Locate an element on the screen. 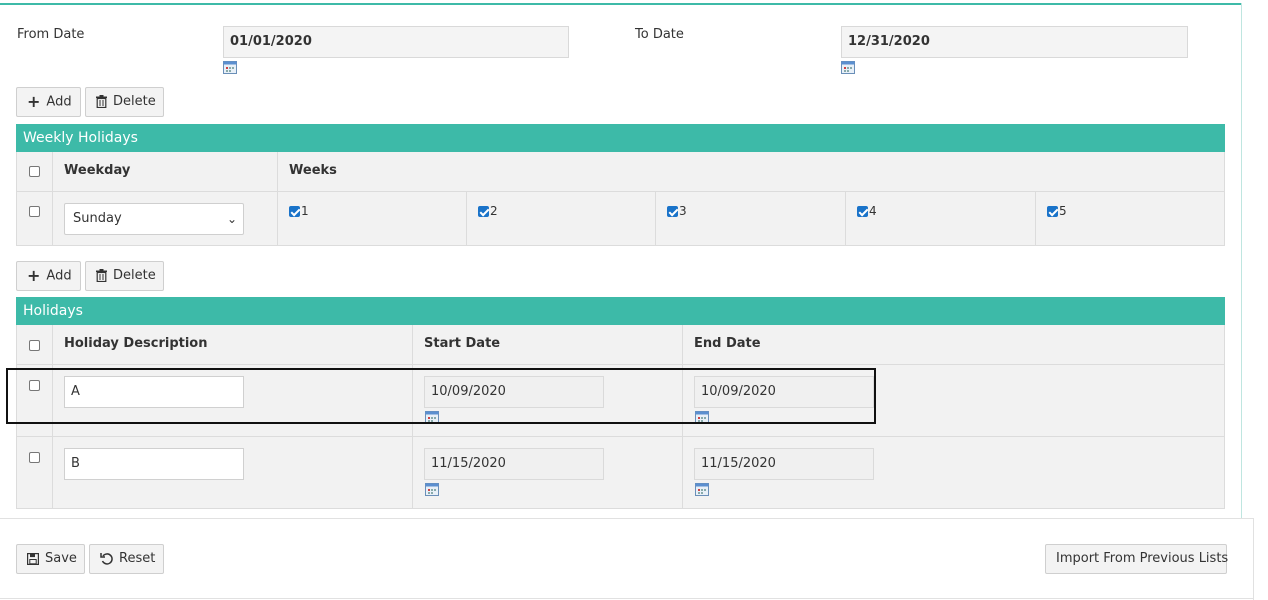 This screenshot has width=1268, height=600. reset-button: Reset is located at coordinates (126, 559).